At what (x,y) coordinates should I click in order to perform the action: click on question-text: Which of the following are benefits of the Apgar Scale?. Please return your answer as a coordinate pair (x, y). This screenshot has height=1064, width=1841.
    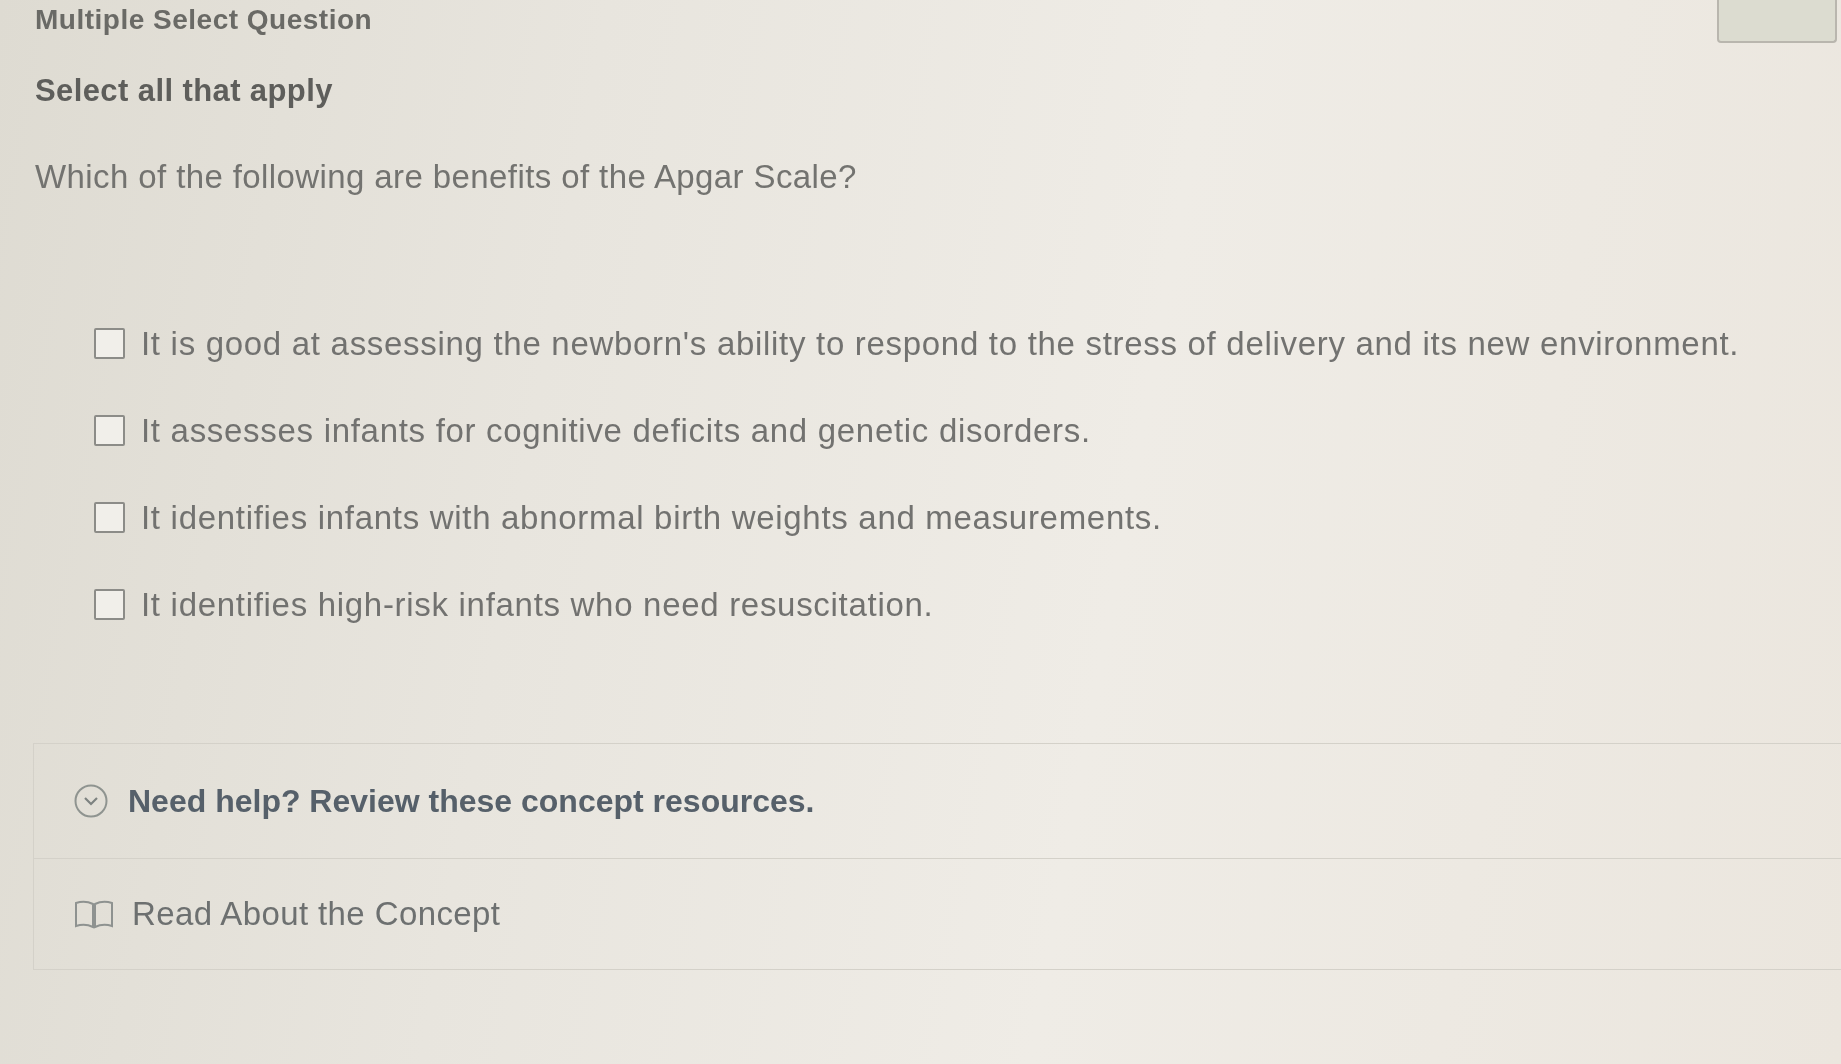
    Looking at the image, I should click on (446, 177).